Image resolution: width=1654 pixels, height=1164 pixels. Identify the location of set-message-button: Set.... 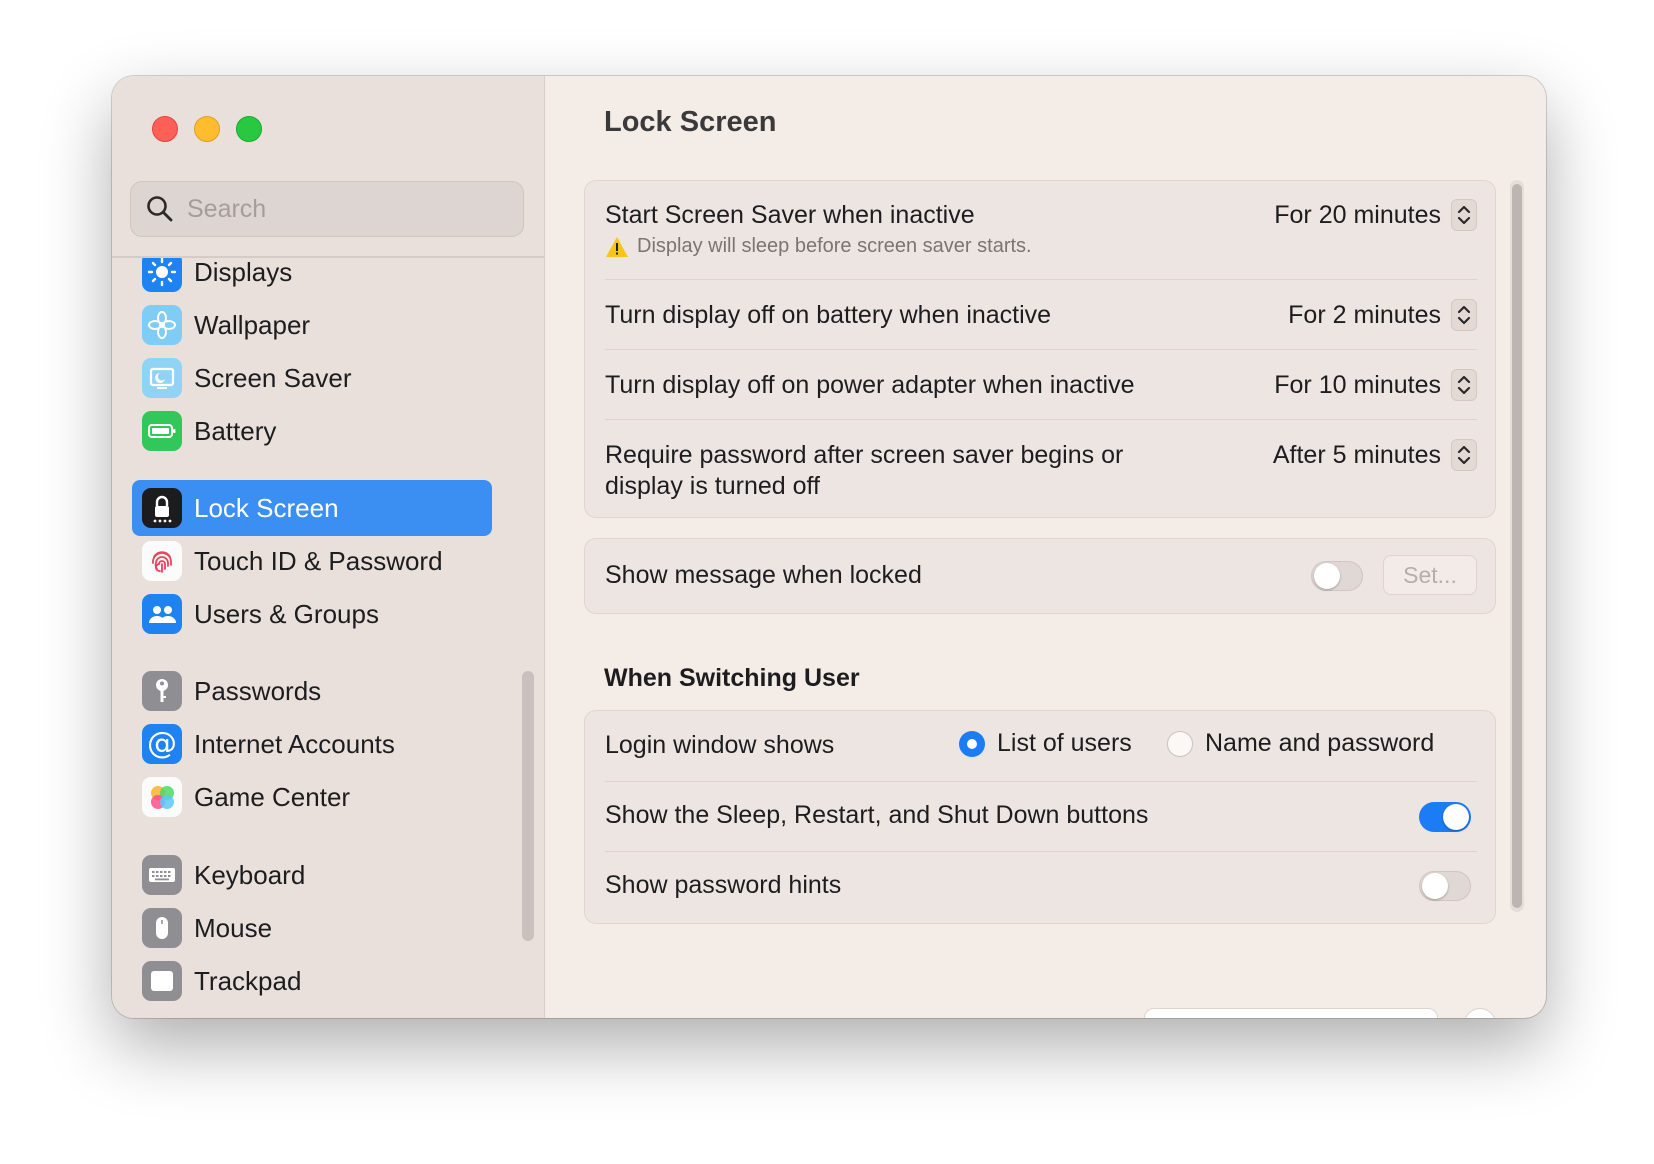
(1430, 575).